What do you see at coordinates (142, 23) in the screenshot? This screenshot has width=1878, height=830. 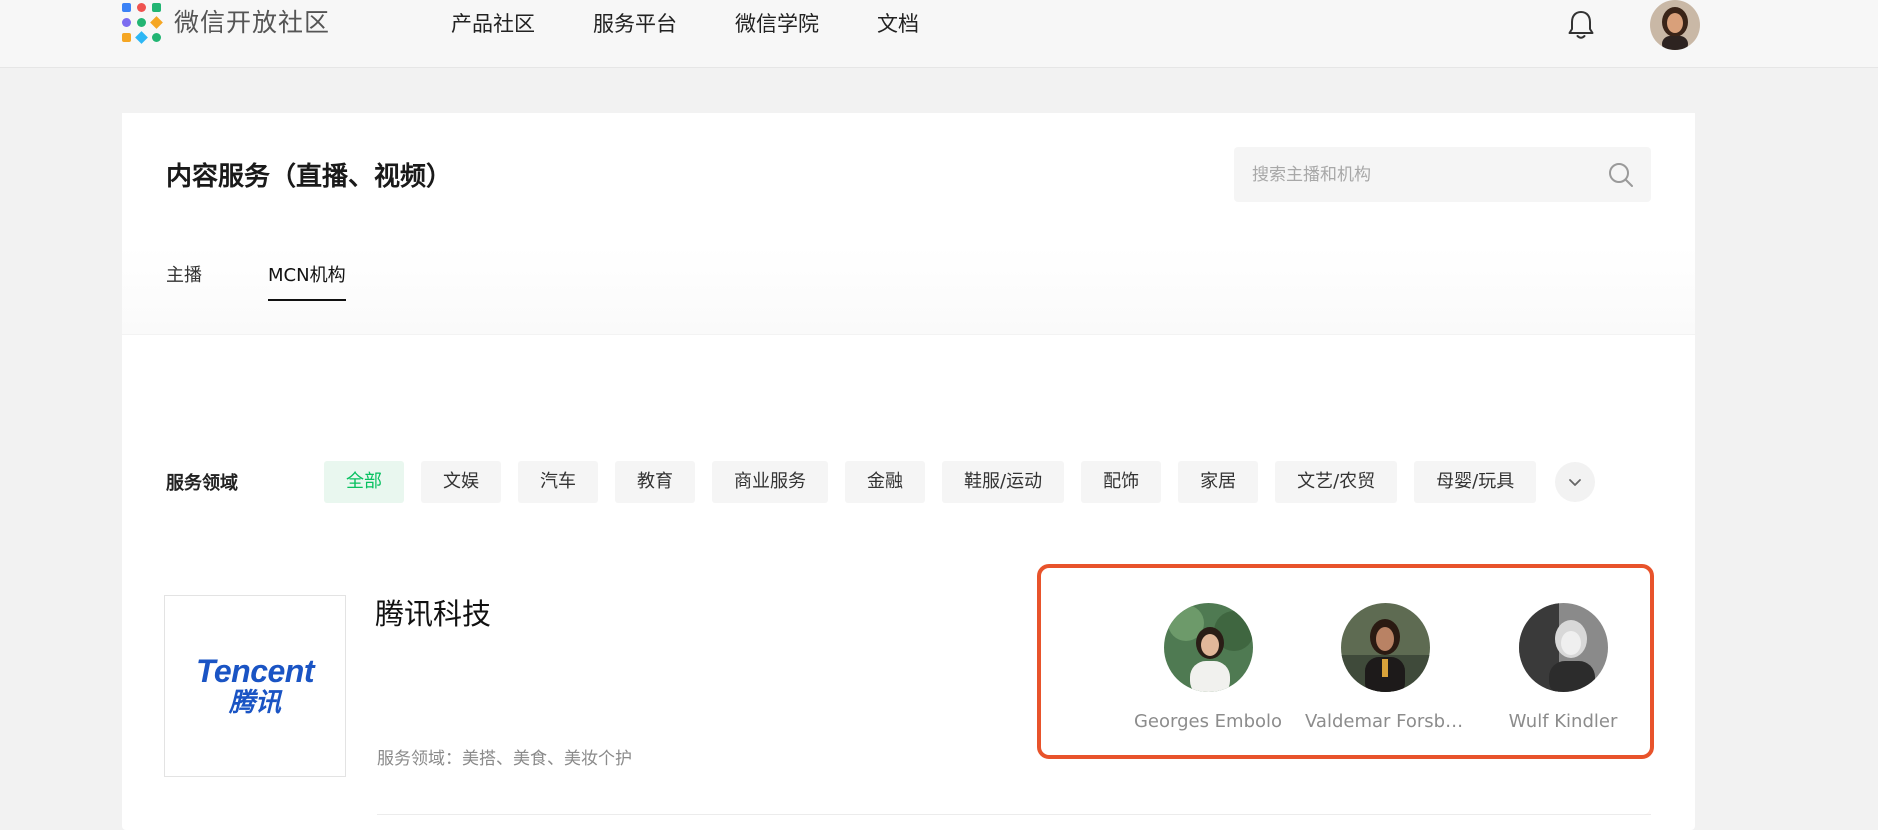 I see `brand-logo-icon` at bounding box center [142, 23].